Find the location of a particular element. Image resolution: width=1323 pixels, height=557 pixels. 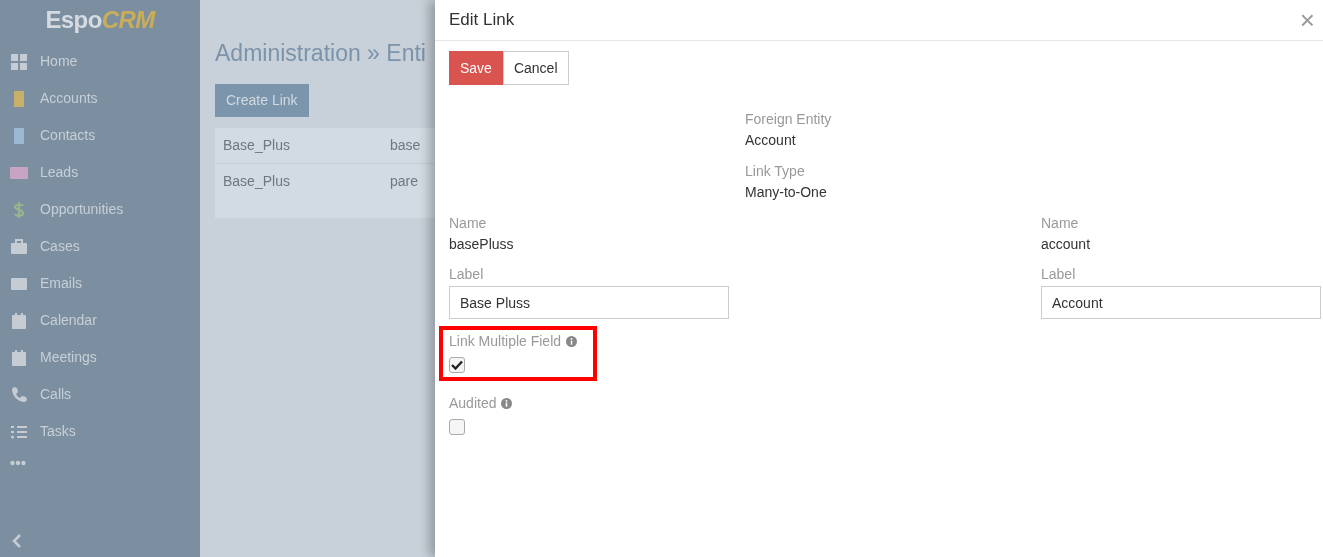

field-label: Foreign Entity is located at coordinates (788, 119).